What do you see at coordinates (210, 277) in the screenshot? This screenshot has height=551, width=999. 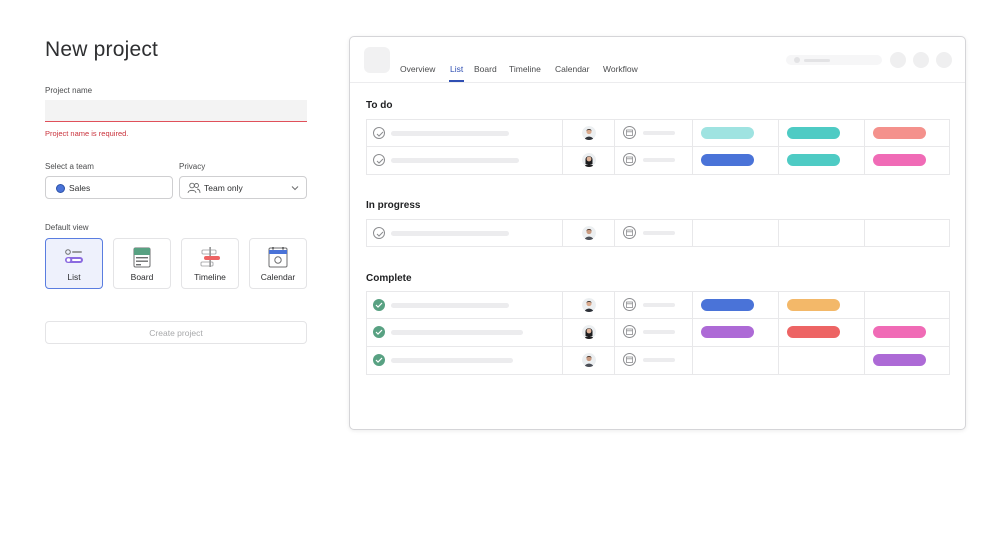 I see `view-option-timeline-label: Timeline` at bounding box center [210, 277].